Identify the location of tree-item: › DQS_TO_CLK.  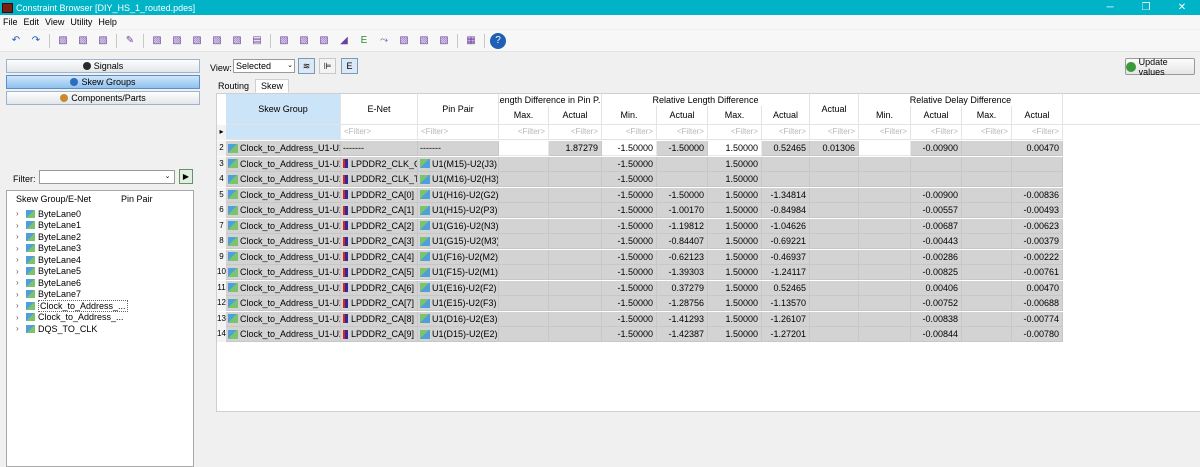
(56, 328).